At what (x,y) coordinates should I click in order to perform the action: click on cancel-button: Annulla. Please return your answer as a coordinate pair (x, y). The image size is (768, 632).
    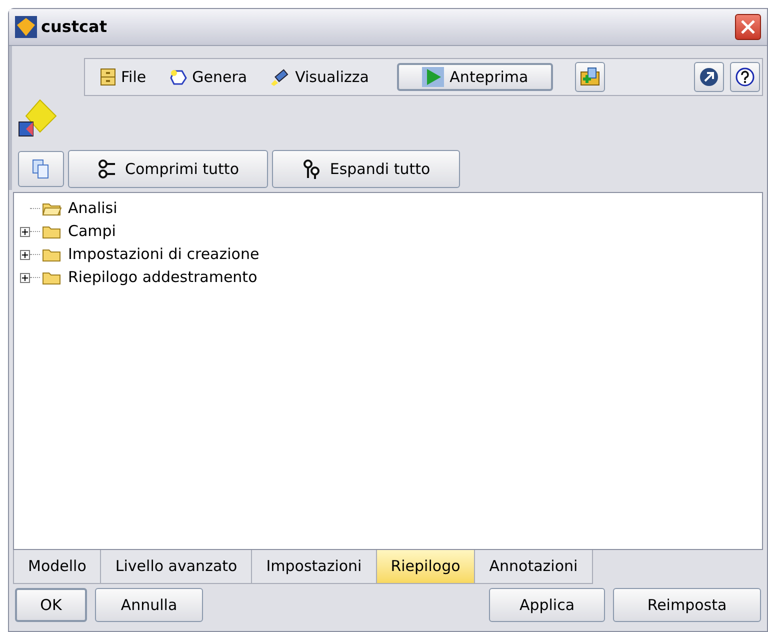
    Looking at the image, I should click on (149, 605).